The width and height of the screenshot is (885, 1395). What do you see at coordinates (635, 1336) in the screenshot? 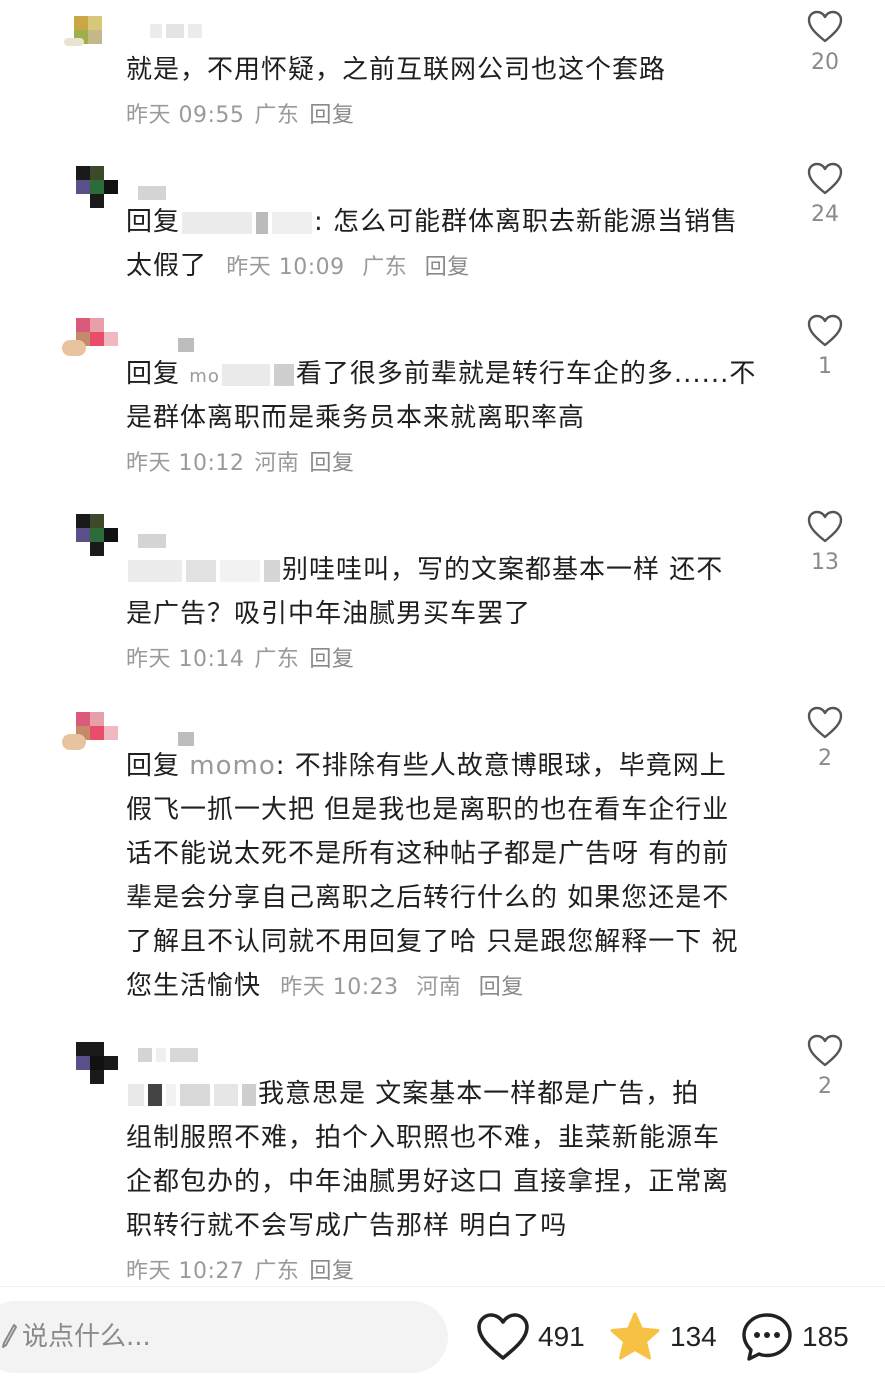
I see `star-icon` at bounding box center [635, 1336].